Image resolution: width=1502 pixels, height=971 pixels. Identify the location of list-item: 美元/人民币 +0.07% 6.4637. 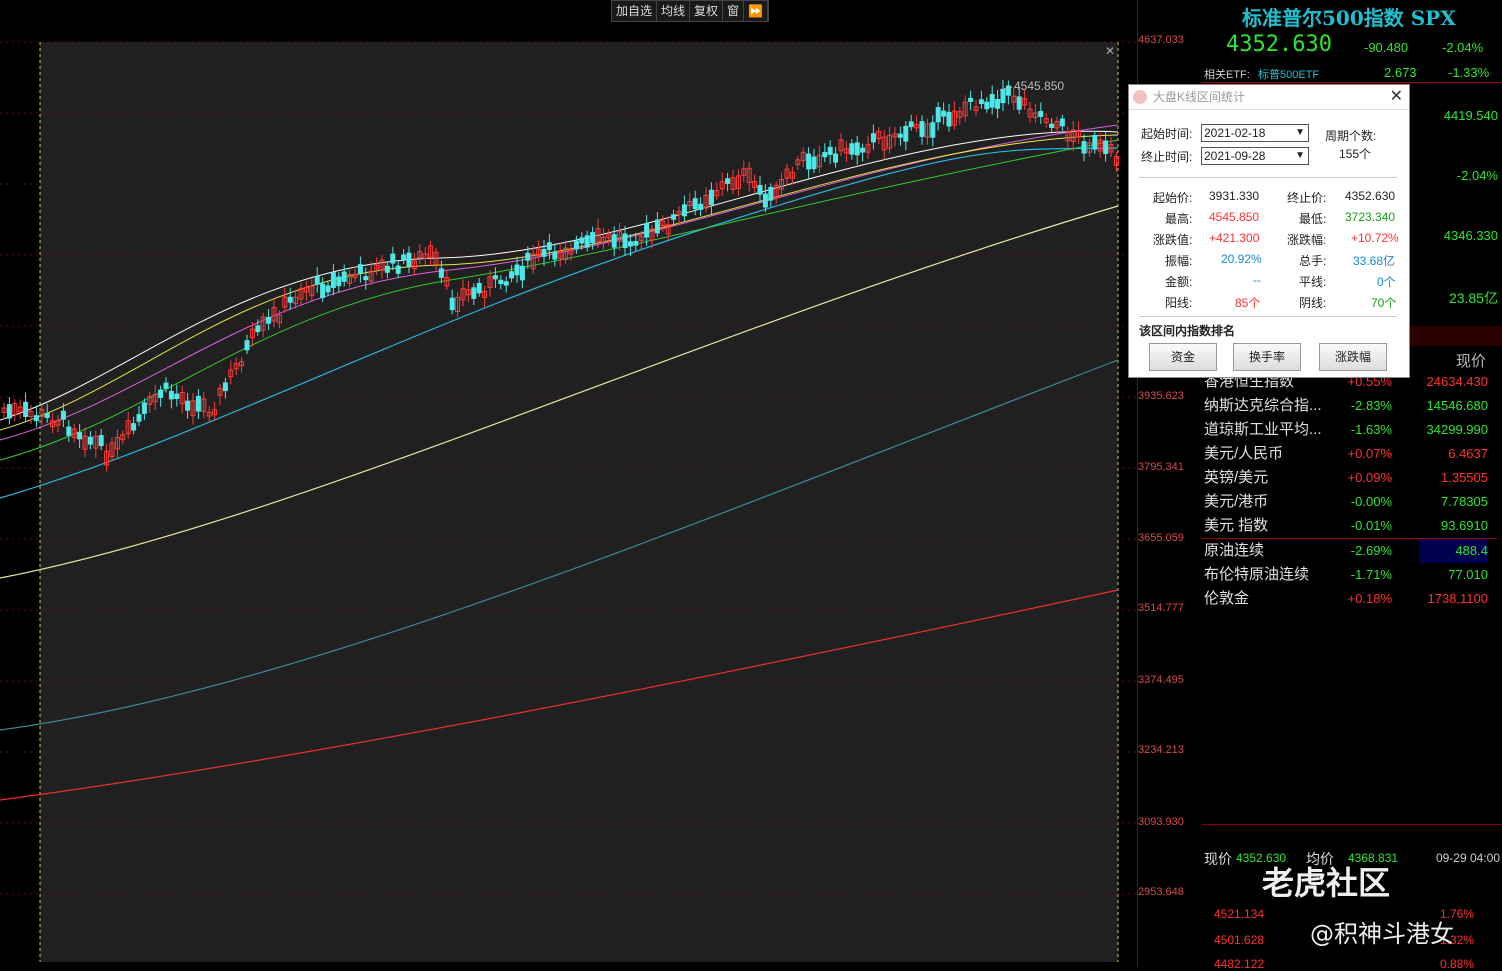
(1350, 454).